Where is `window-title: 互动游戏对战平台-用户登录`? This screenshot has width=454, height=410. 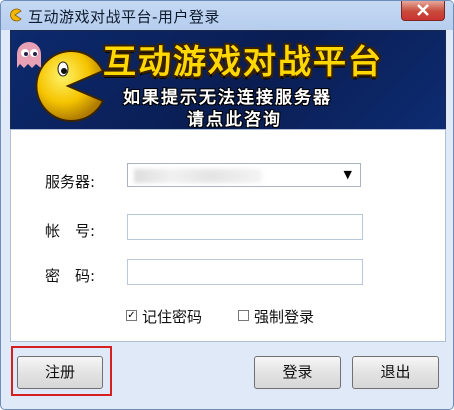
window-title: 互动游戏对战平台-用户登录 is located at coordinates (124, 17).